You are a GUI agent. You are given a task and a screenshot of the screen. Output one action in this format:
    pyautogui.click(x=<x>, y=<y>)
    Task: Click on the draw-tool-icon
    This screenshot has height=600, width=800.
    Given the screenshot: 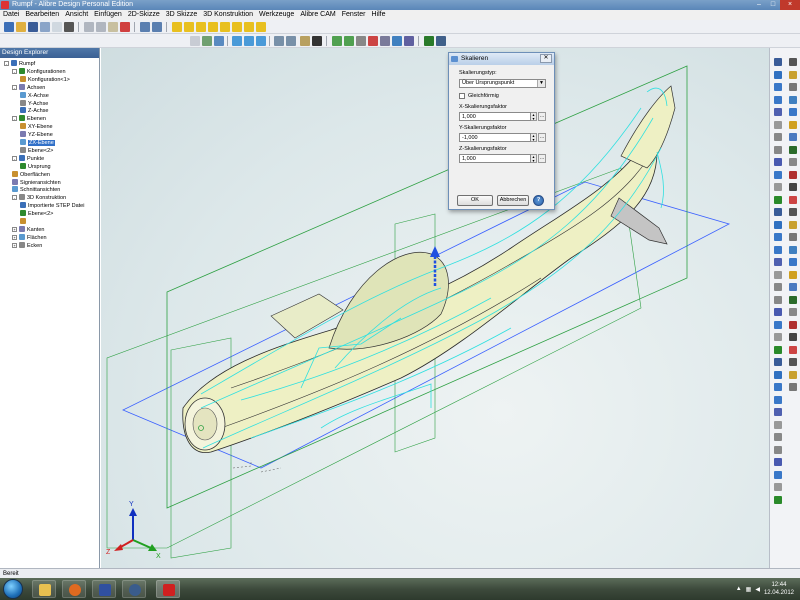 What is the action you would take?
    pyautogui.click(x=385, y=41)
    